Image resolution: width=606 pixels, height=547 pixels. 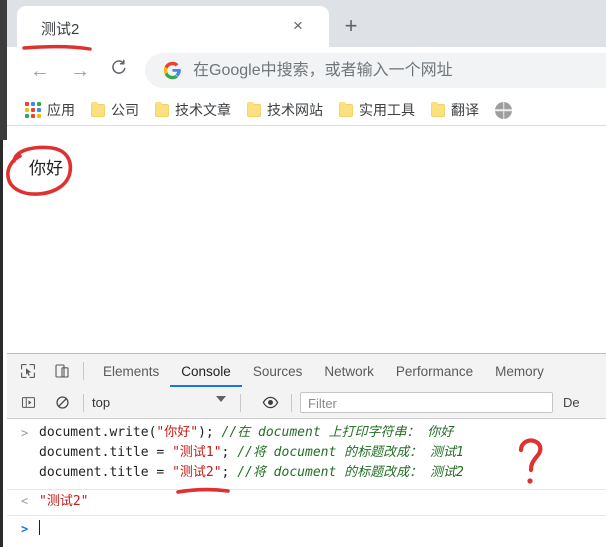 What do you see at coordinates (426, 402) in the screenshot?
I see `console-filter-input: Filter` at bounding box center [426, 402].